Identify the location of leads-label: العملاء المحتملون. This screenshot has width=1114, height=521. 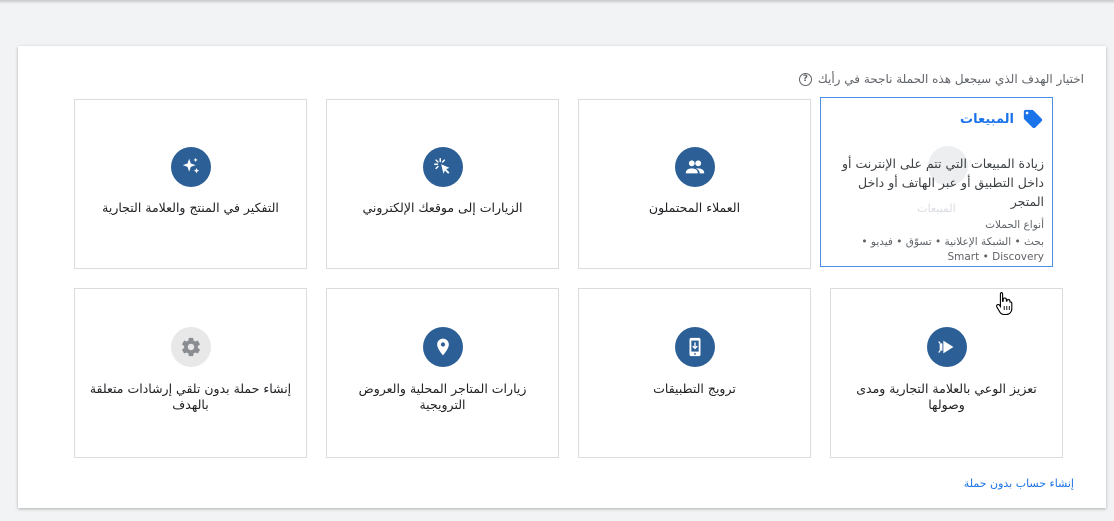
(694, 207).